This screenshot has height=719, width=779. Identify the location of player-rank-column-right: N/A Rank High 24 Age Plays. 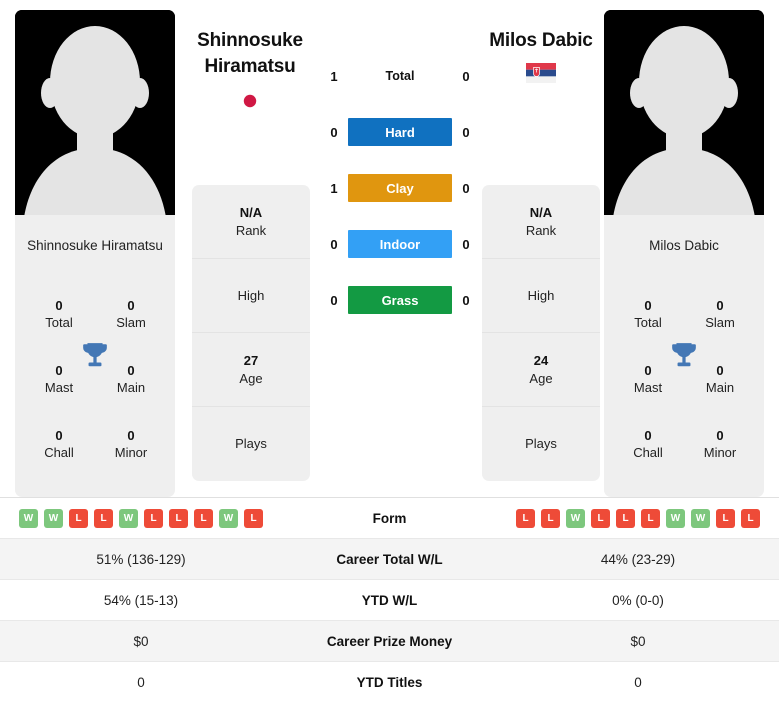
(541, 333).